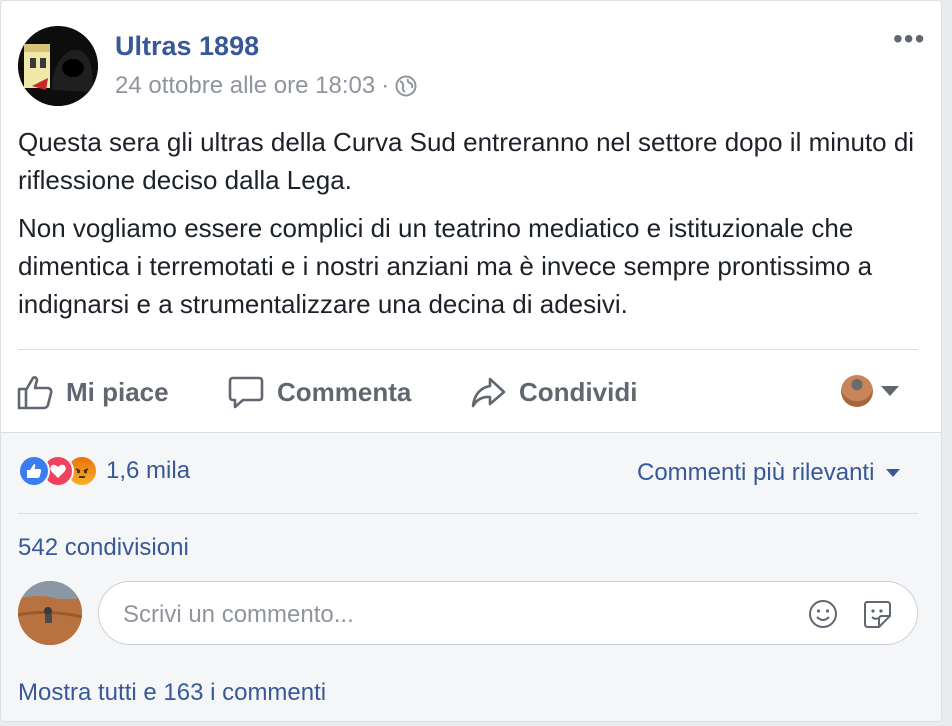 This screenshot has width=952, height=726. I want to click on share-button: Condividi, so click(553, 392).